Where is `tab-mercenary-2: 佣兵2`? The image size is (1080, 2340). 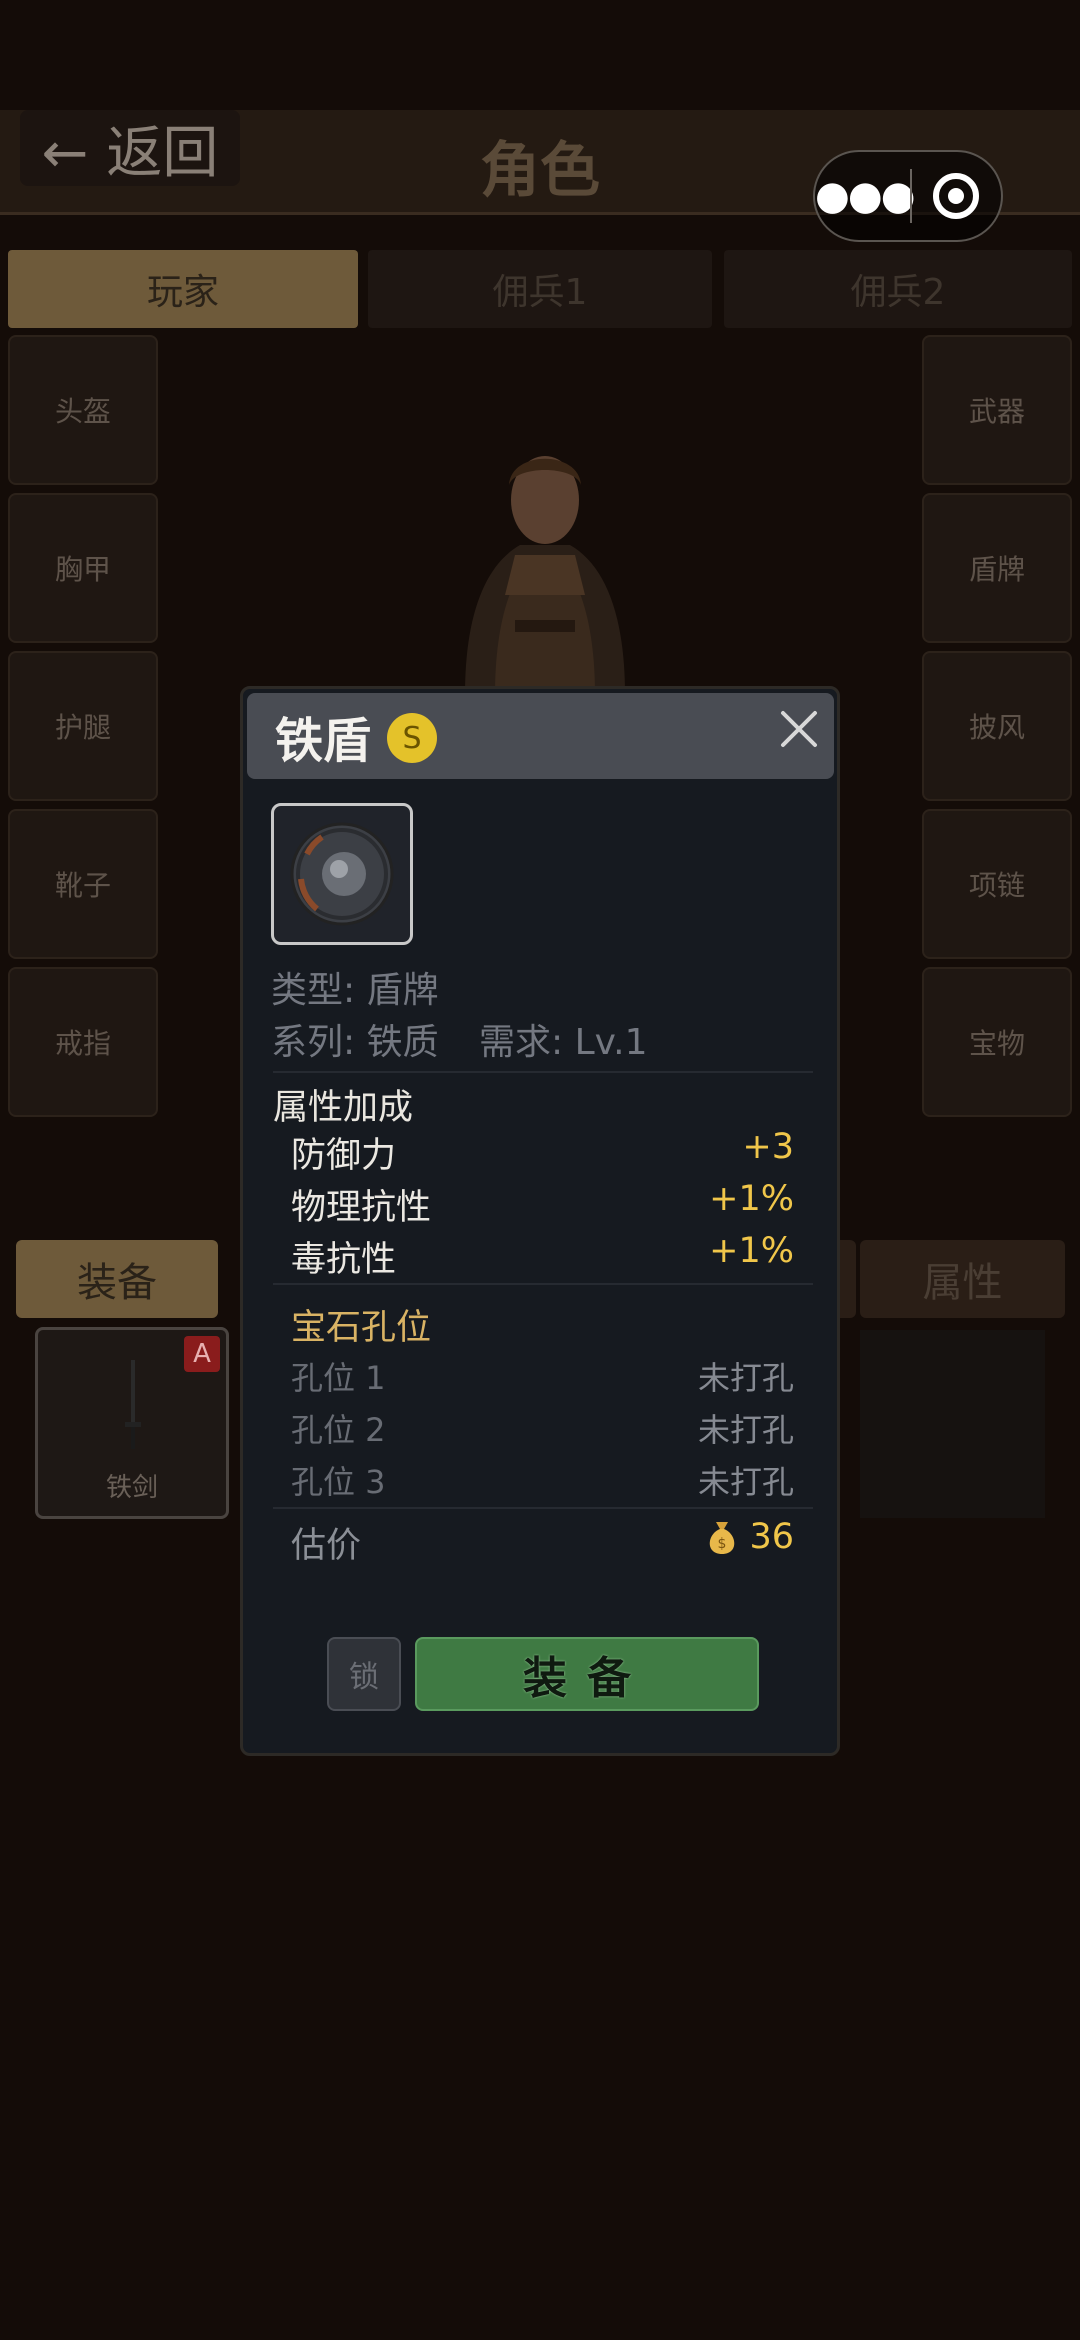 tab-mercenary-2: 佣兵2 is located at coordinates (898, 289).